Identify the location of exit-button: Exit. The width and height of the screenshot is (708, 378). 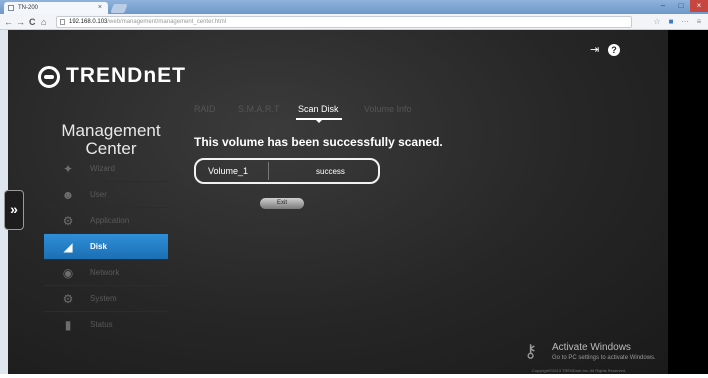
(282, 203).